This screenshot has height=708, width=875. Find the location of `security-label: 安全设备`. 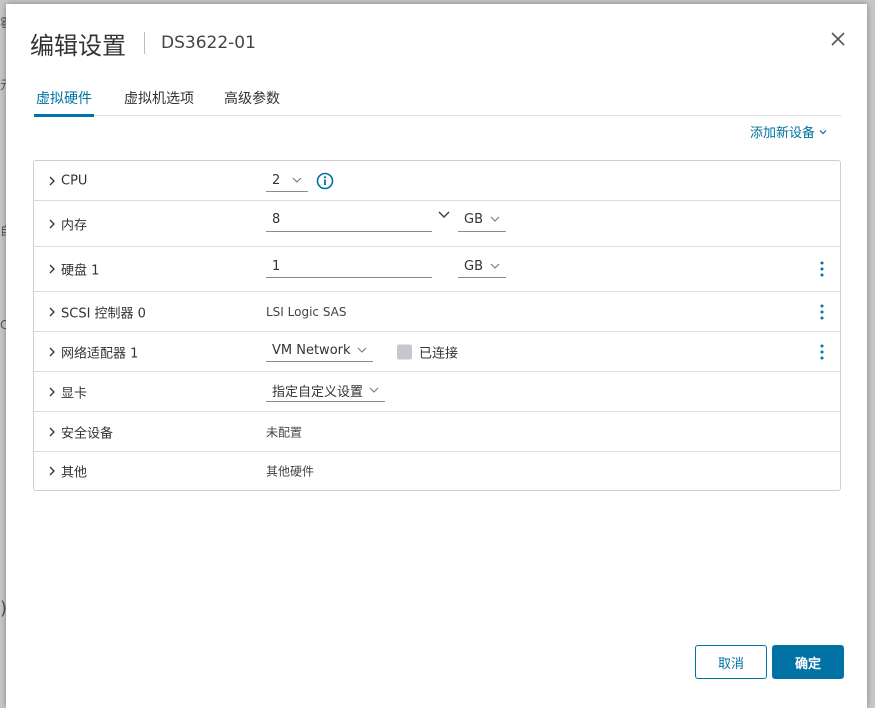

security-label: 安全设备 is located at coordinates (87, 433).